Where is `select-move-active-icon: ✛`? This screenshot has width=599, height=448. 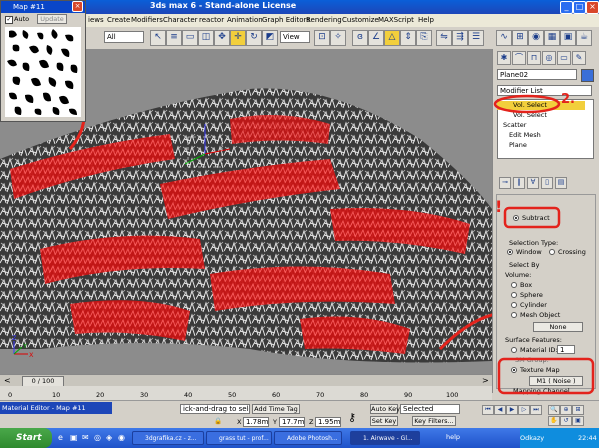
select-move-active-icon: ✛ is located at coordinates (238, 38).